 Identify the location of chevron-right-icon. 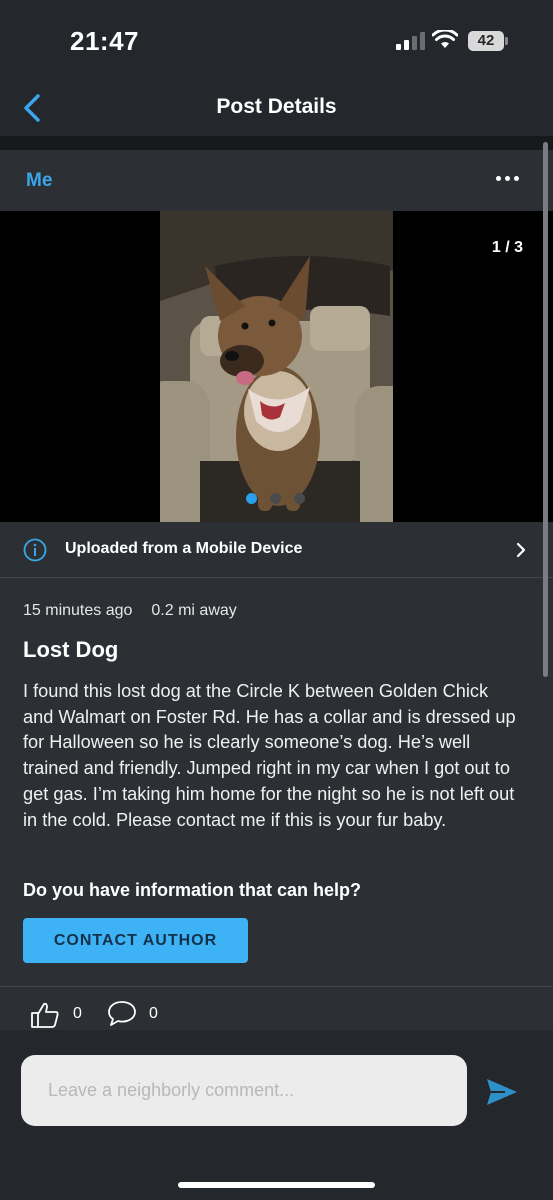
(521, 550).